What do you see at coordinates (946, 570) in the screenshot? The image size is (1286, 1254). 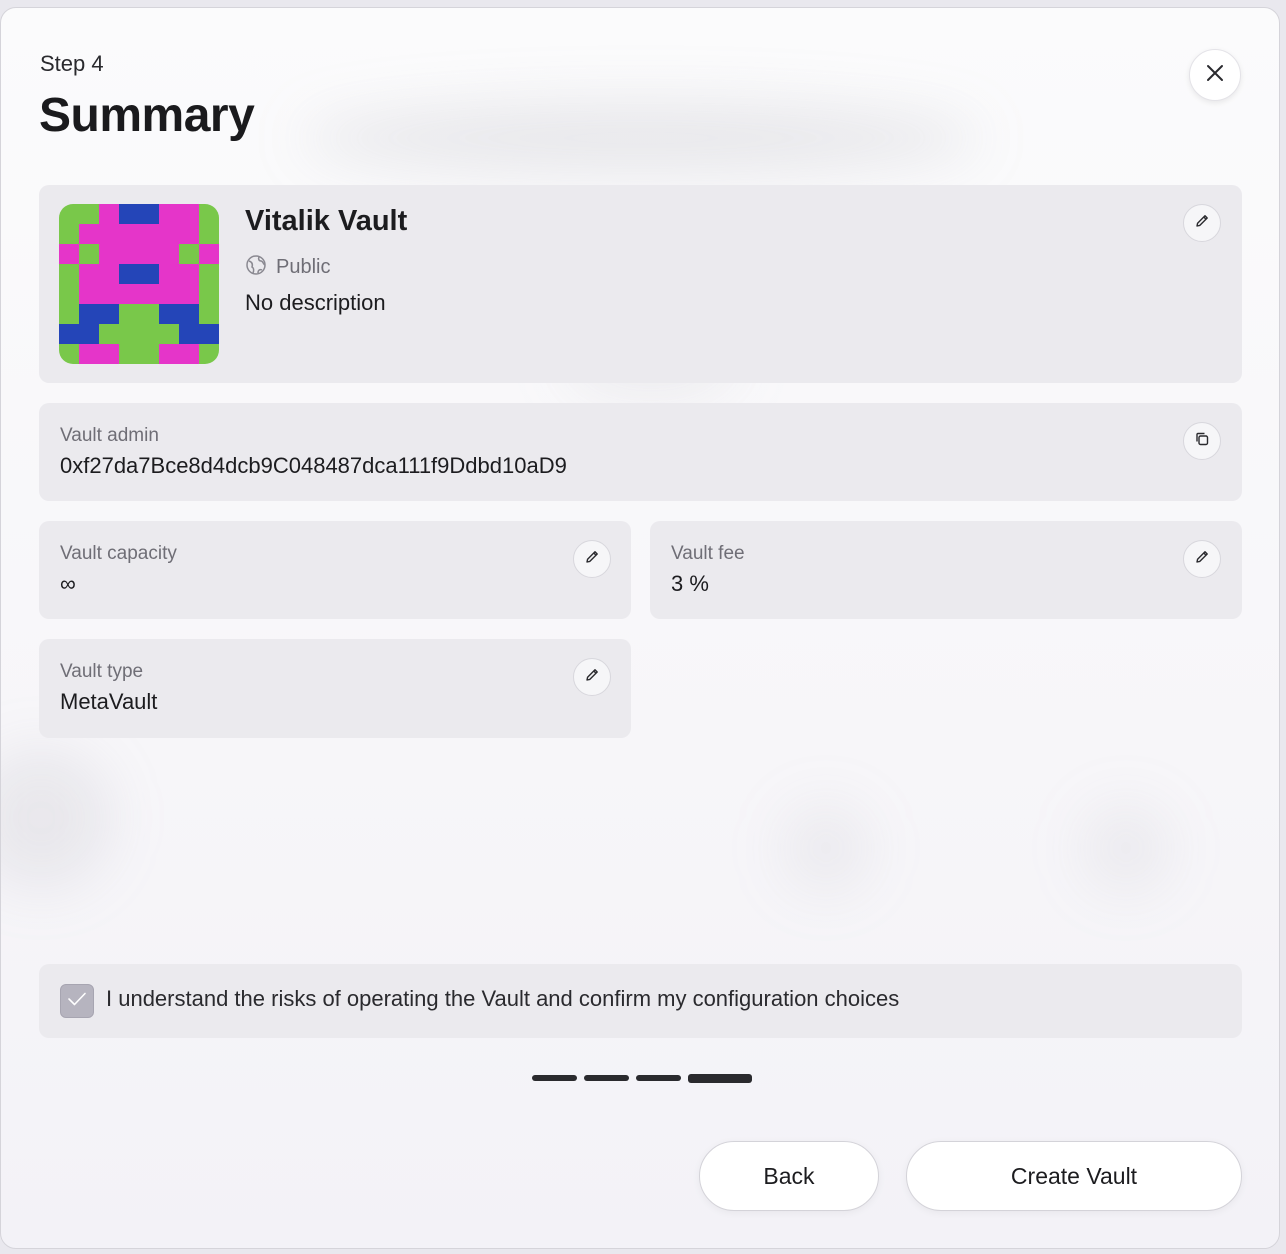 I see `vault-fee-card: Vault fee 3 %` at bounding box center [946, 570].